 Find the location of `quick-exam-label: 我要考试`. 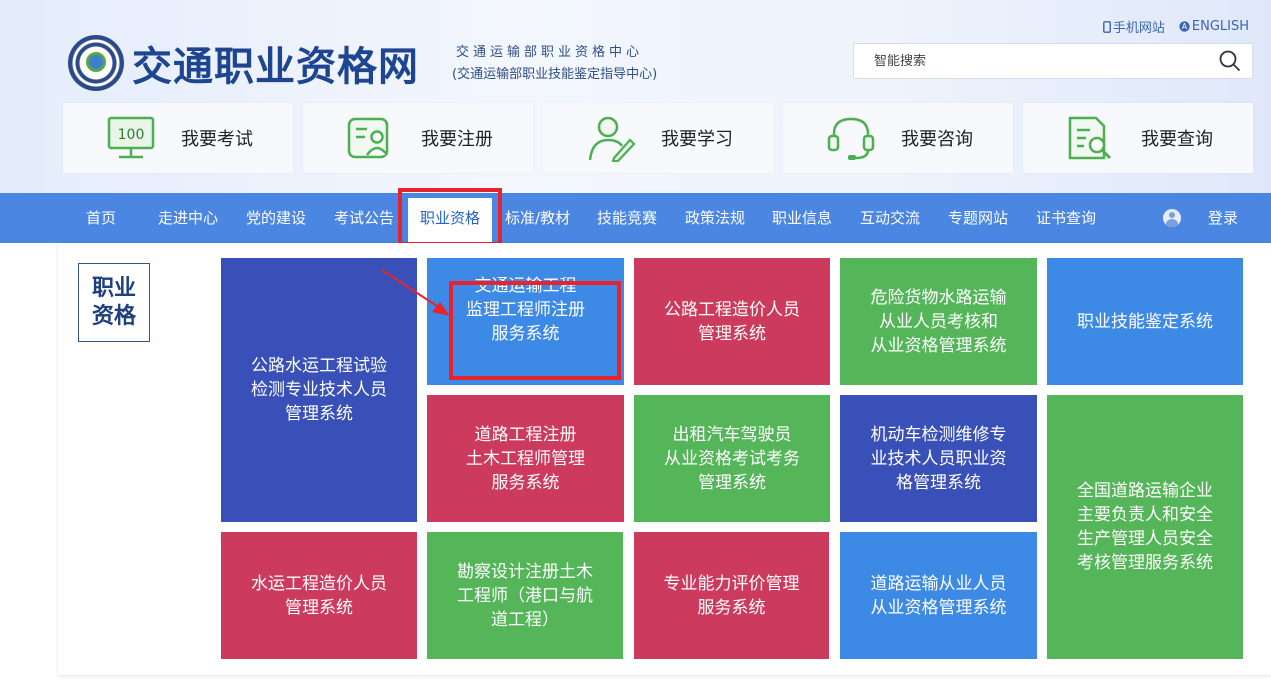

quick-exam-label: 我要考试 is located at coordinates (217, 139).